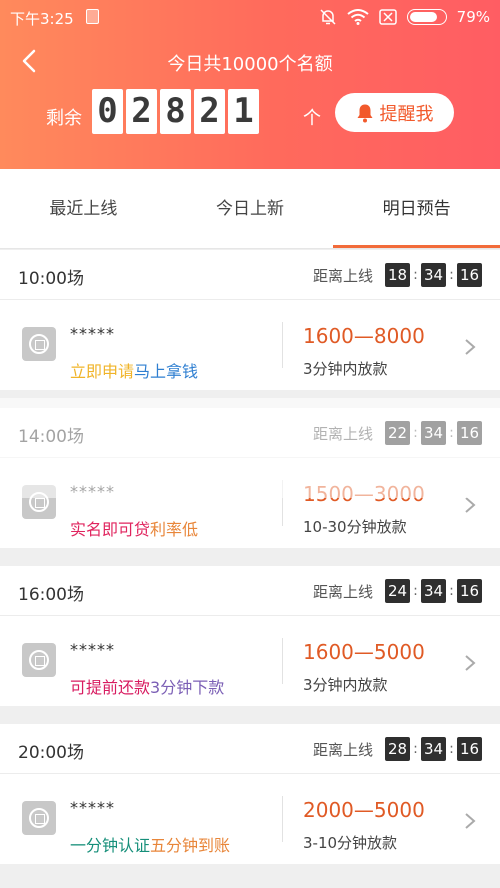 The width and height of the screenshot is (500, 888). Describe the element at coordinates (250, 661) in the screenshot. I see `product-row: ***** 可提前还款3分钟下款 1600—5000 3分钟内放款` at that location.